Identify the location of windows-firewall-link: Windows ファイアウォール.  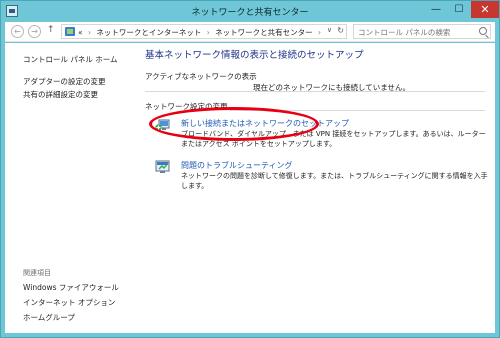
(71, 287).